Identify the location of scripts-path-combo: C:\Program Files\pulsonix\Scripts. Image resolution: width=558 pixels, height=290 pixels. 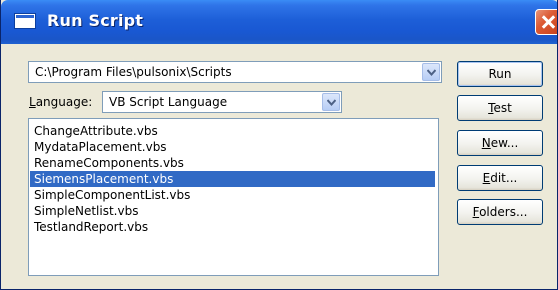
(235, 72).